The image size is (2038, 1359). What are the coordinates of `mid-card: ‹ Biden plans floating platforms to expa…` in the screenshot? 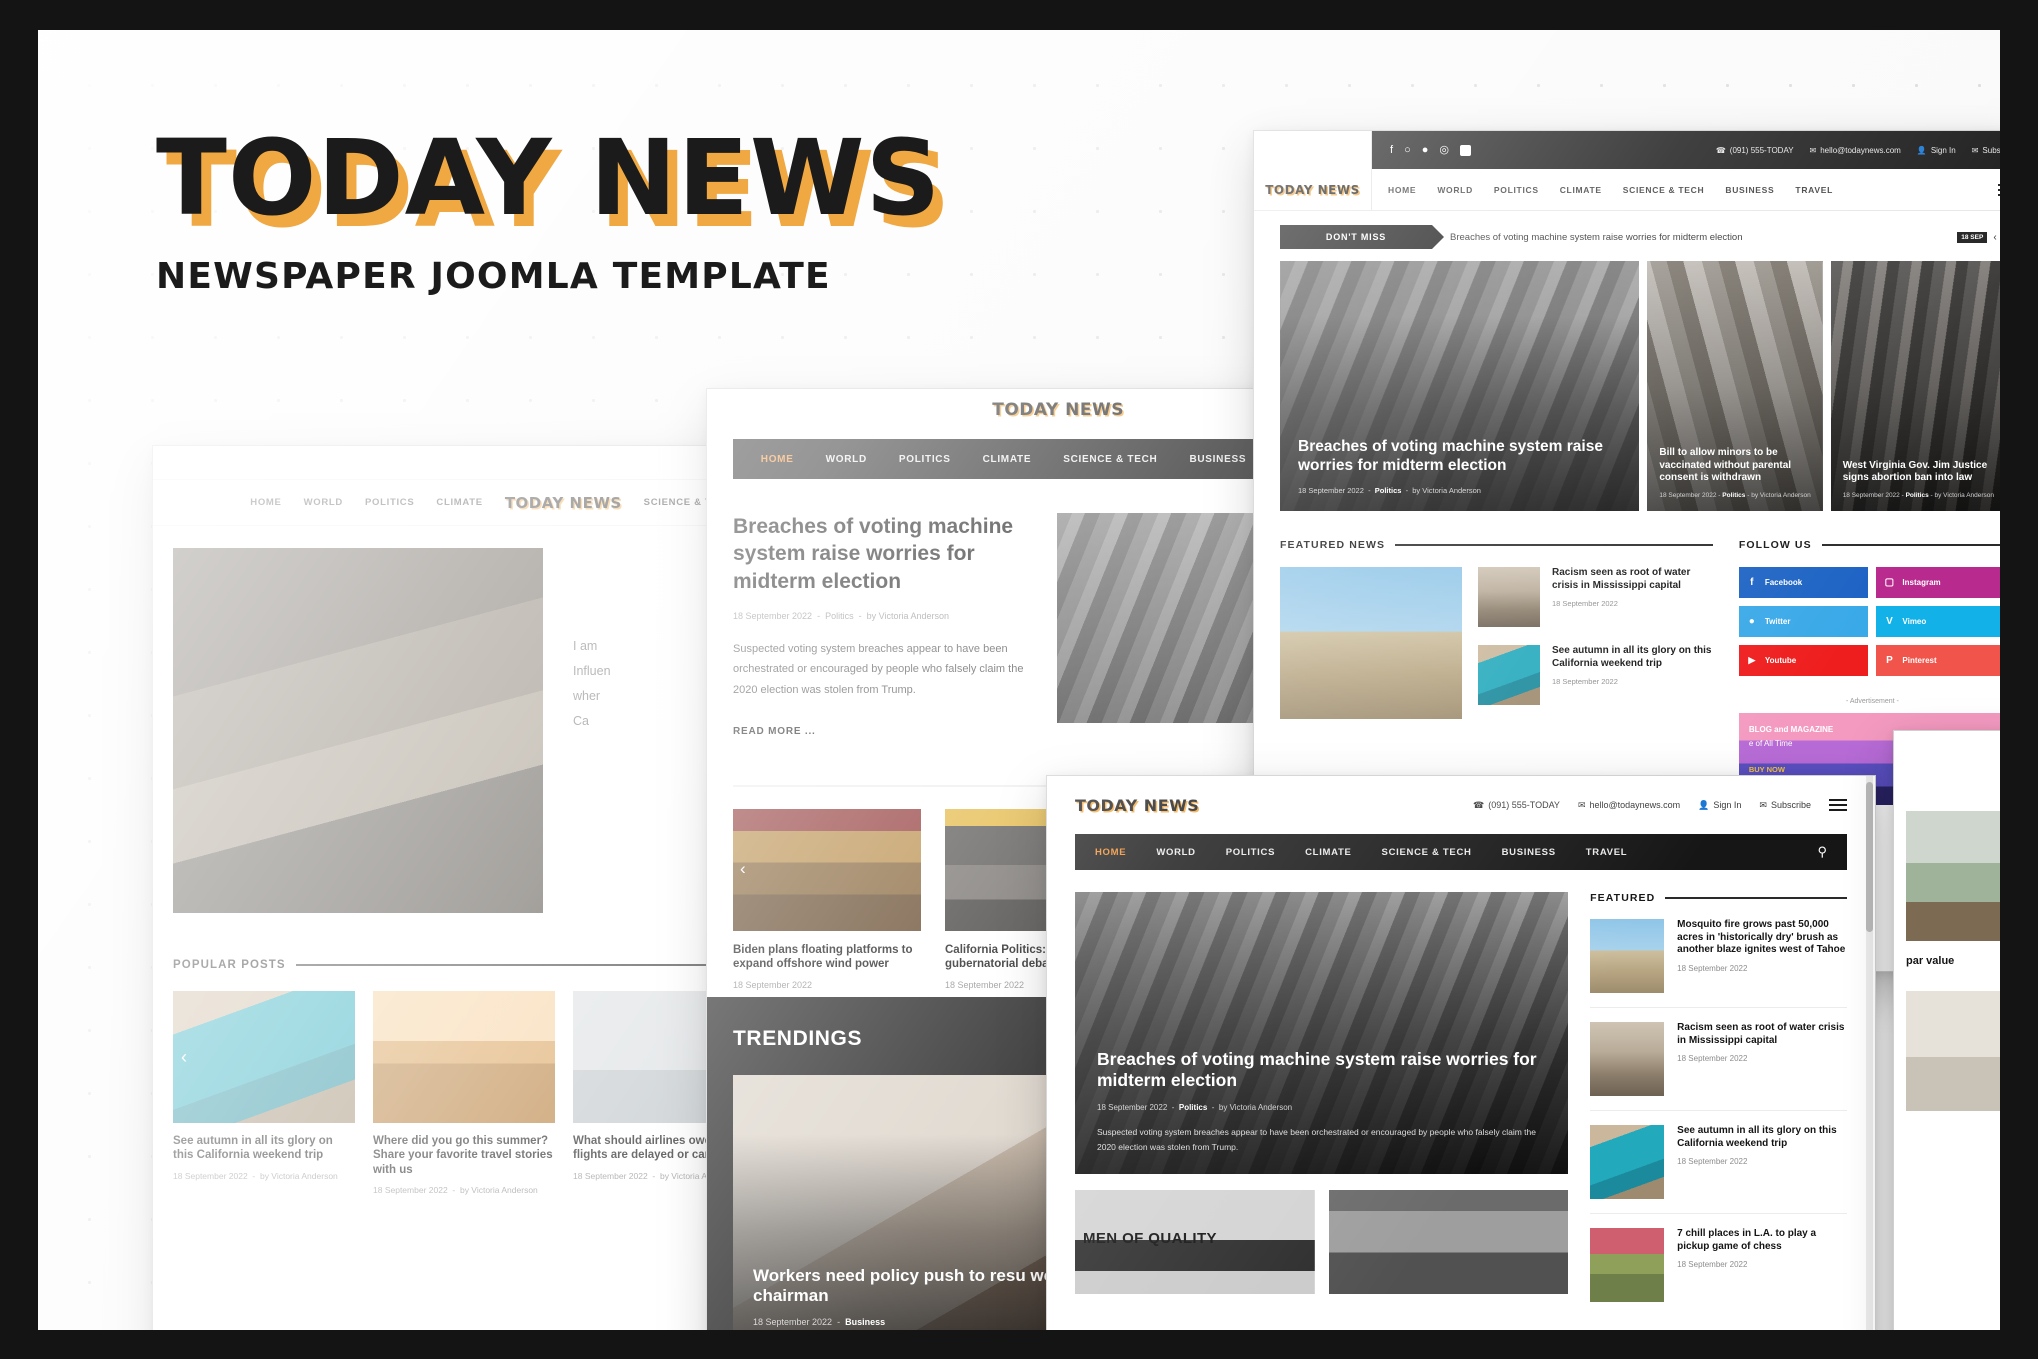 It's located at (827, 899).